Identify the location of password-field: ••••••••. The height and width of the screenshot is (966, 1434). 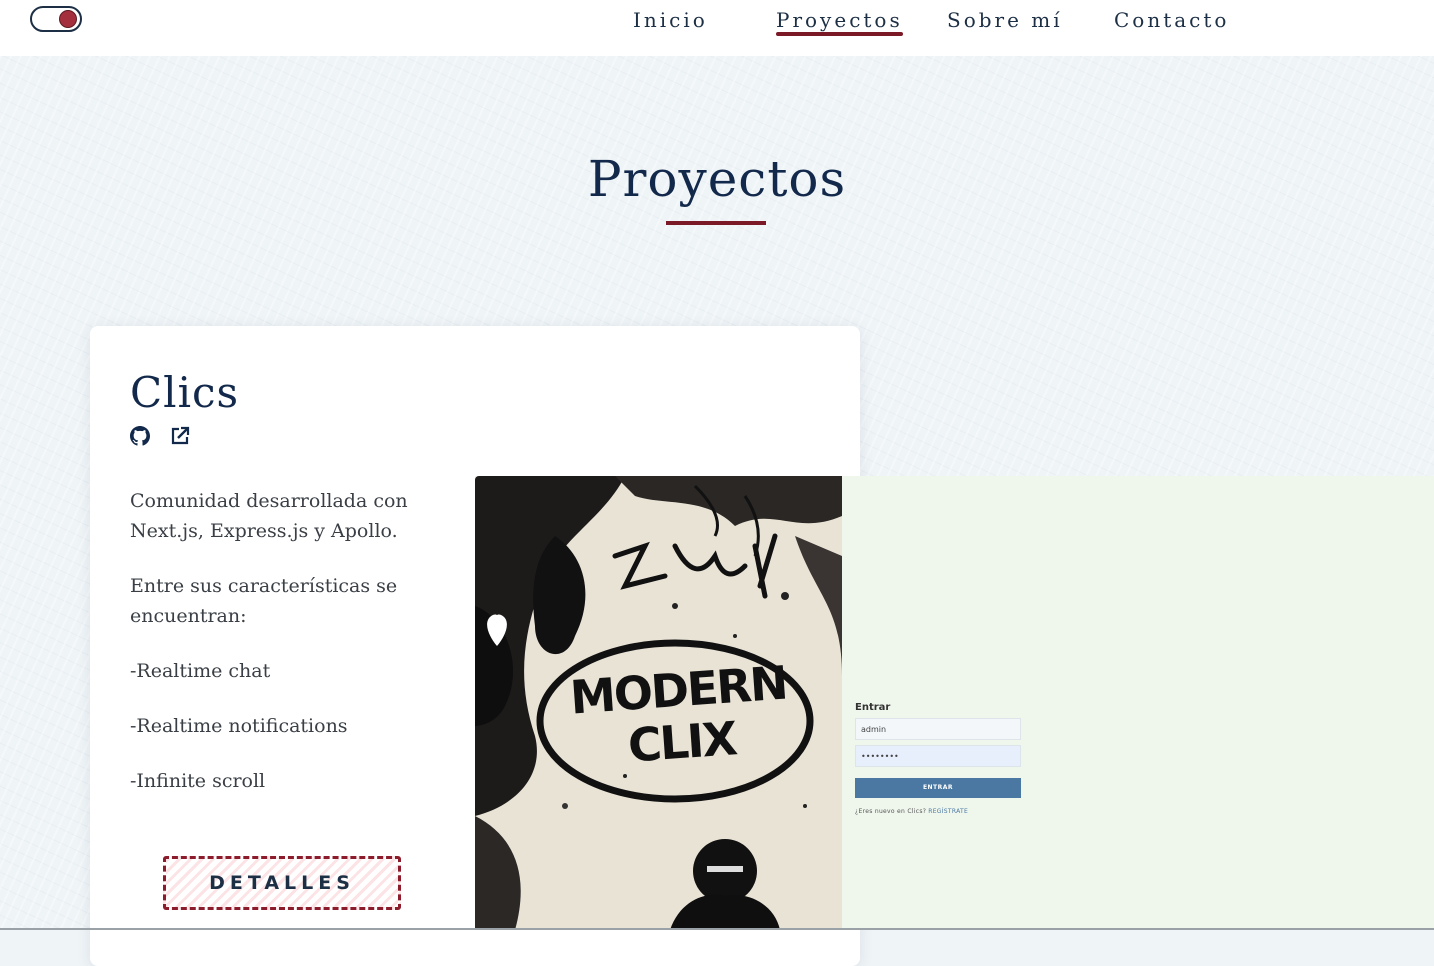
(938, 756).